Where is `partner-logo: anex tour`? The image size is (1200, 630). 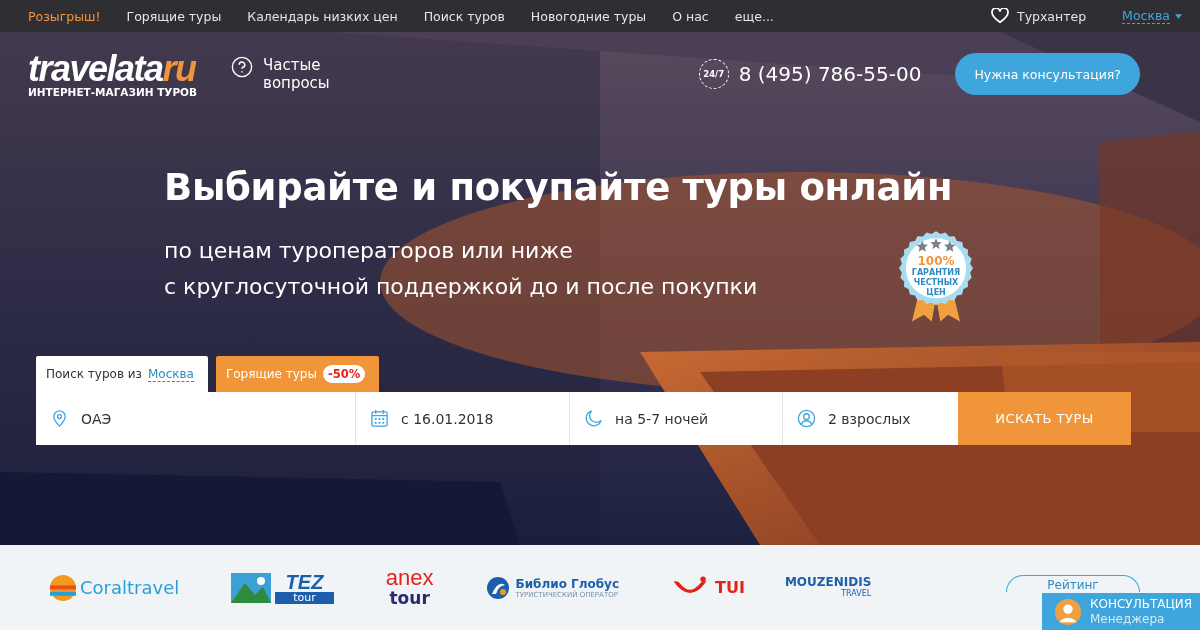
partner-logo: anex tour is located at coordinates (409, 587).